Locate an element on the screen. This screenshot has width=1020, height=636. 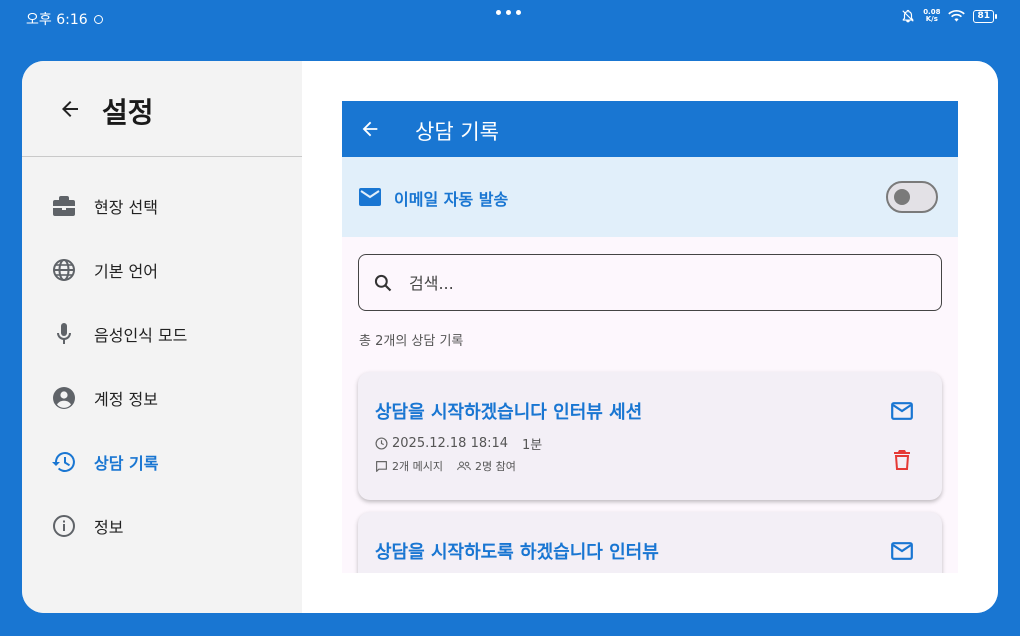
briefcase-icon is located at coordinates (64, 206).